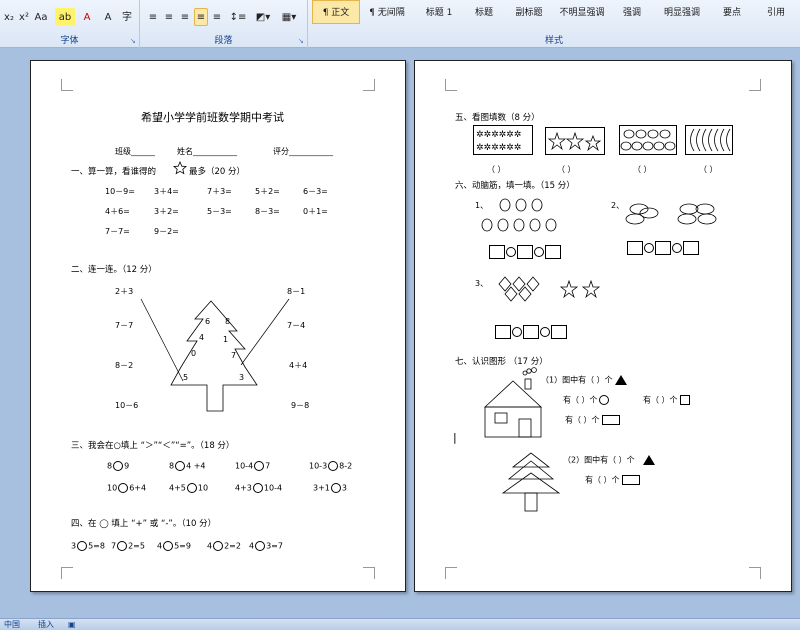 This screenshot has width=800, height=630. I want to click on shading-icon: ◩▾, so click(263, 17).